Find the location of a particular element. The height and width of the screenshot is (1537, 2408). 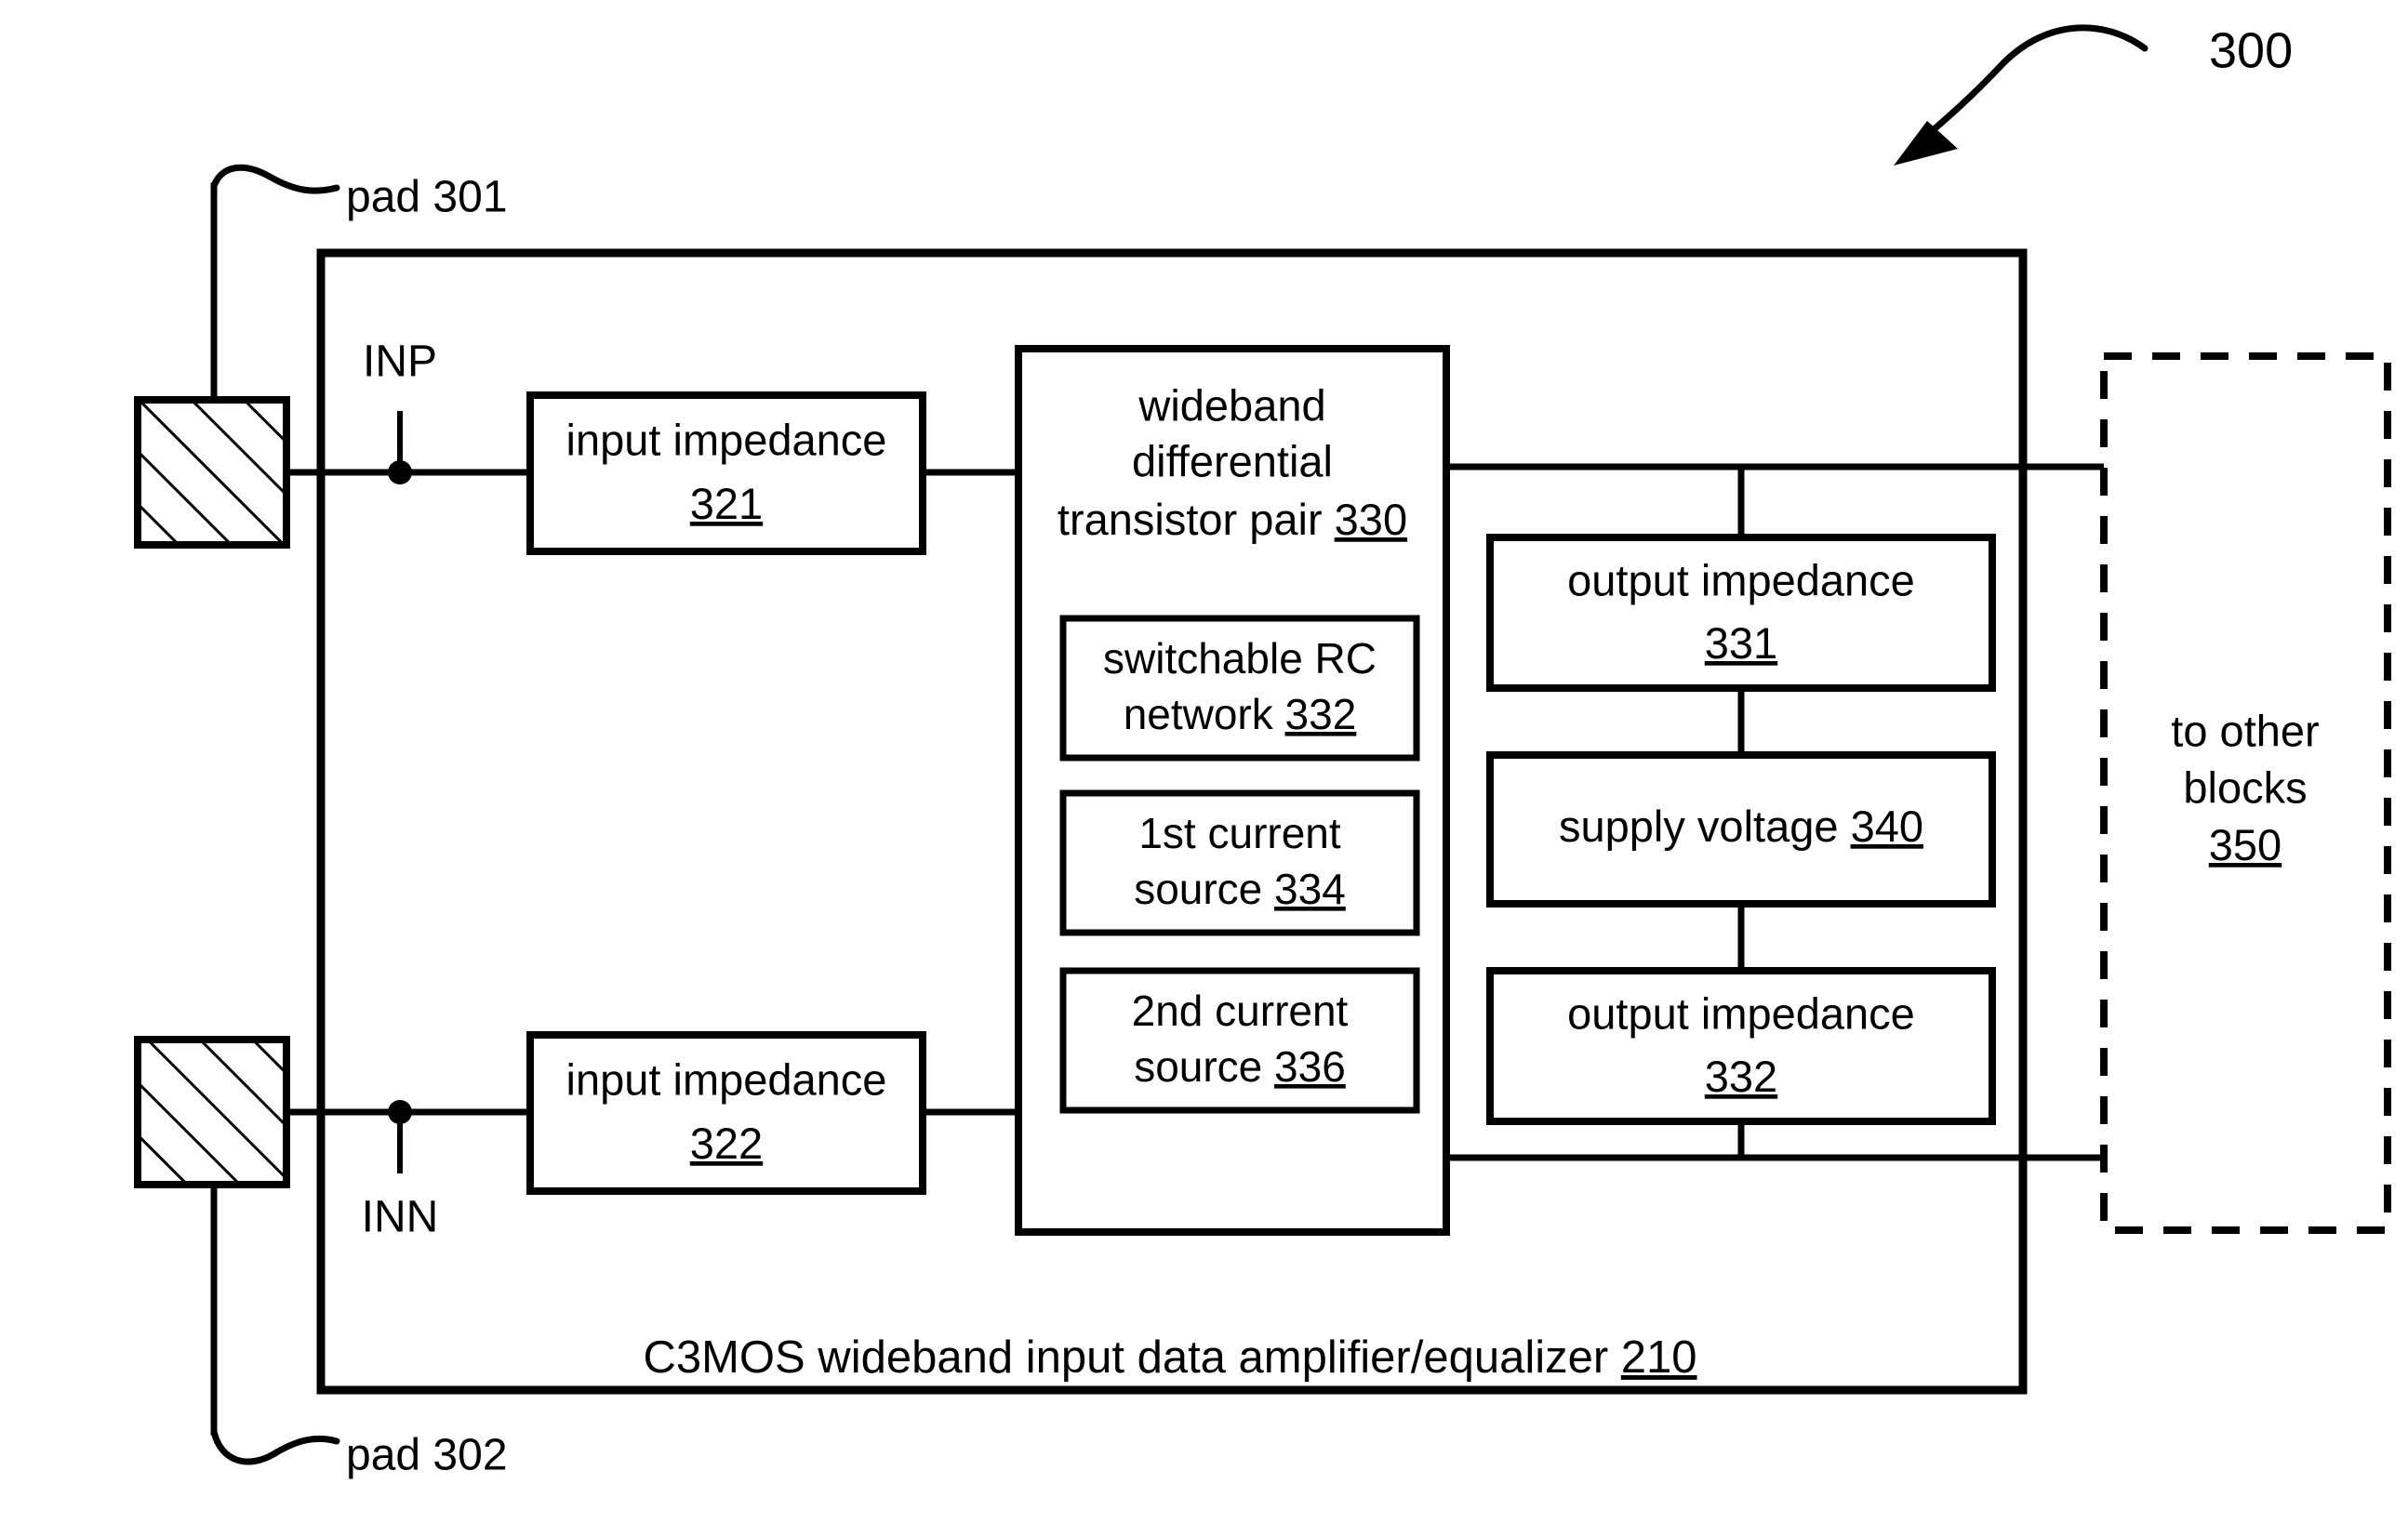

second-current-source-336-line1: 2nd current is located at coordinates (1241, 1011).